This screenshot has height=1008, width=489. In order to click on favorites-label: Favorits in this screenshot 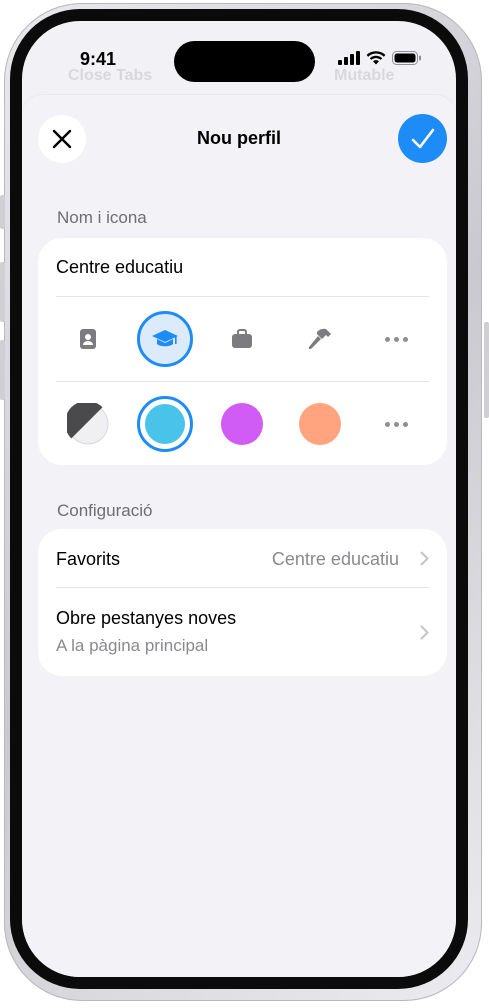, I will do `click(88, 559)`.